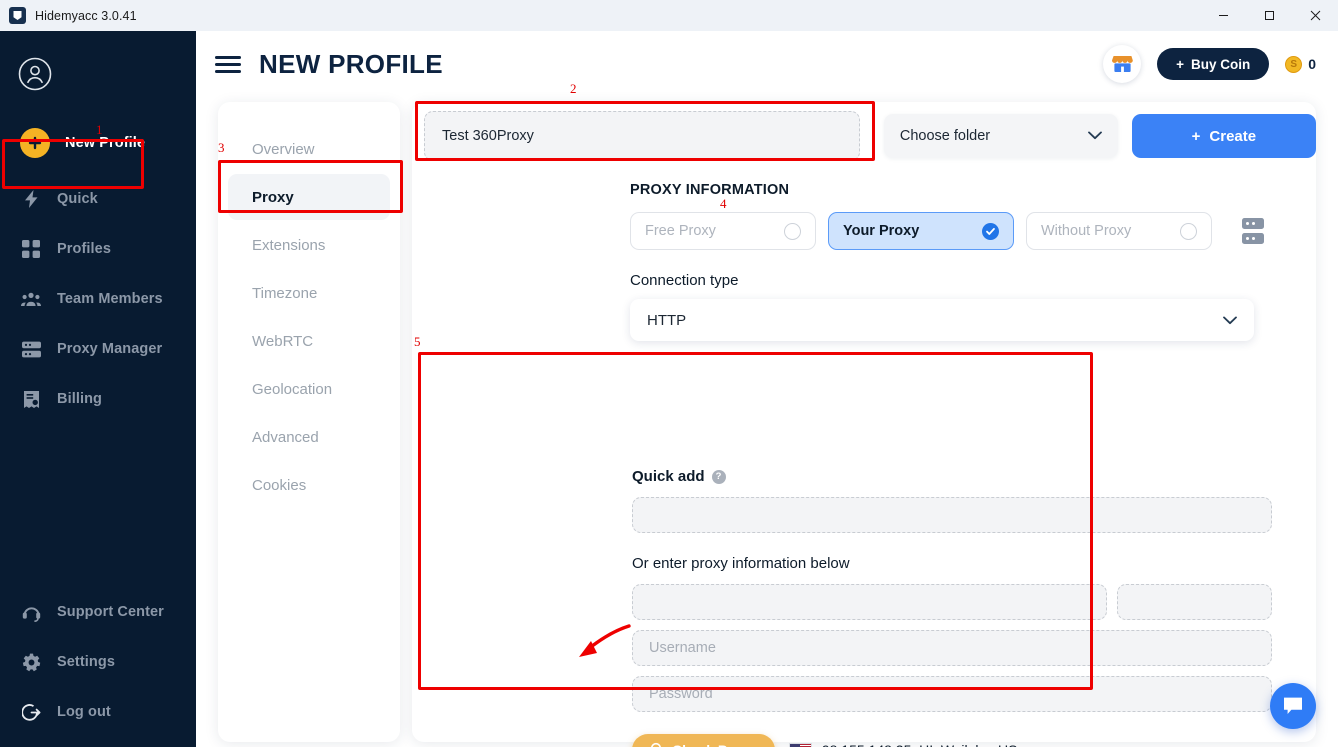  I want to click on sidebar-label: New Profile, so click(105, 143).